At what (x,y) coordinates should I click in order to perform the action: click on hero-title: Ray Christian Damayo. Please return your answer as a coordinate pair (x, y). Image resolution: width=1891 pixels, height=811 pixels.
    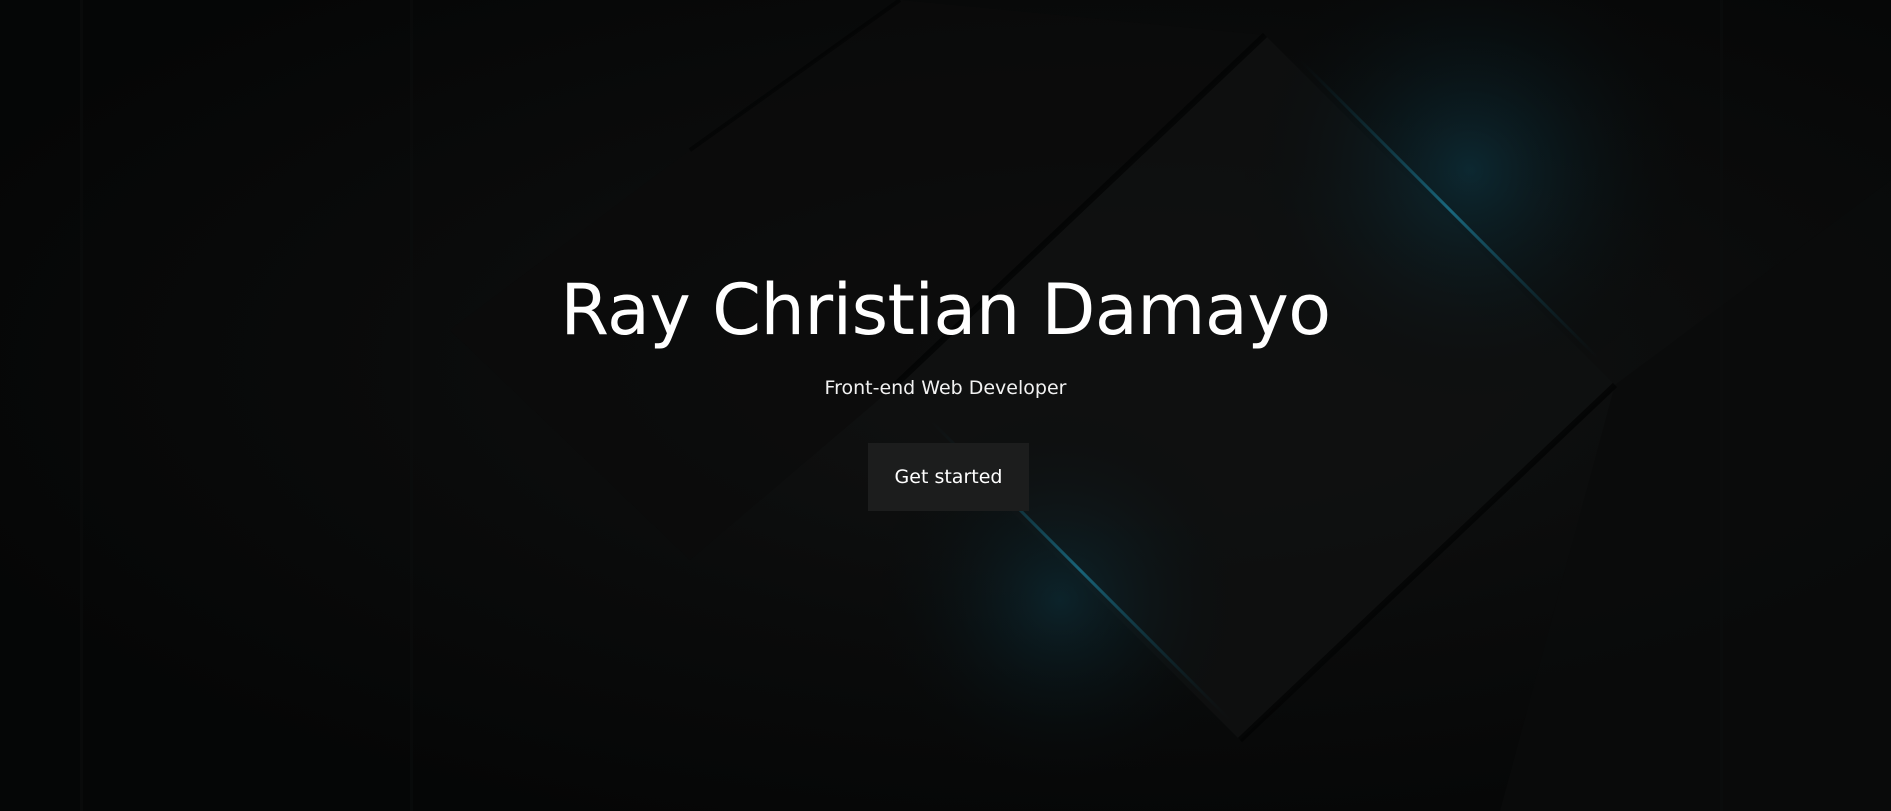
    Looking at the image, I should click on (945, 310).